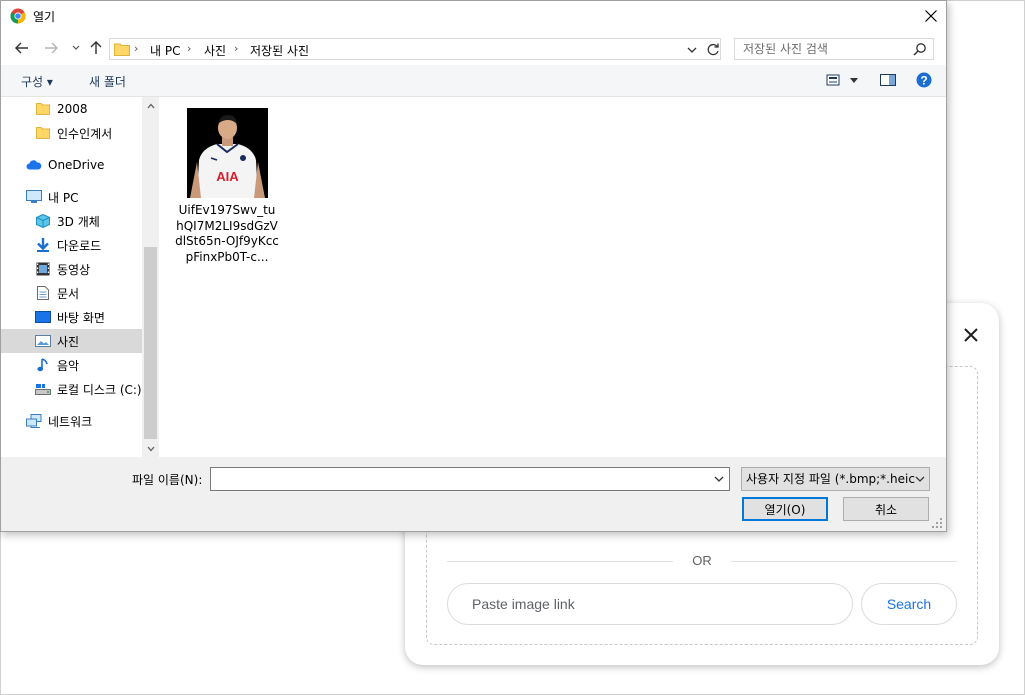  I want to click on breadcrumb-item-my-pc: 내 PC, so click(165, 50).